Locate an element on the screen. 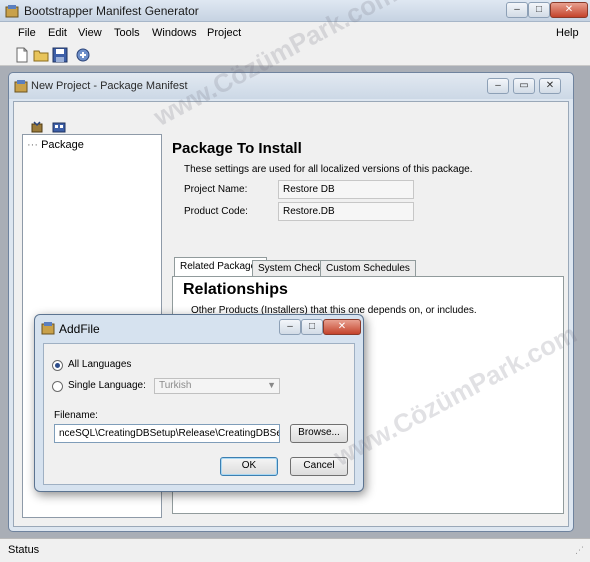 Image resolution: width=590 pixels, height=562 pixels. tree-item-package: ··· Package is located at coordinates (55, 145).